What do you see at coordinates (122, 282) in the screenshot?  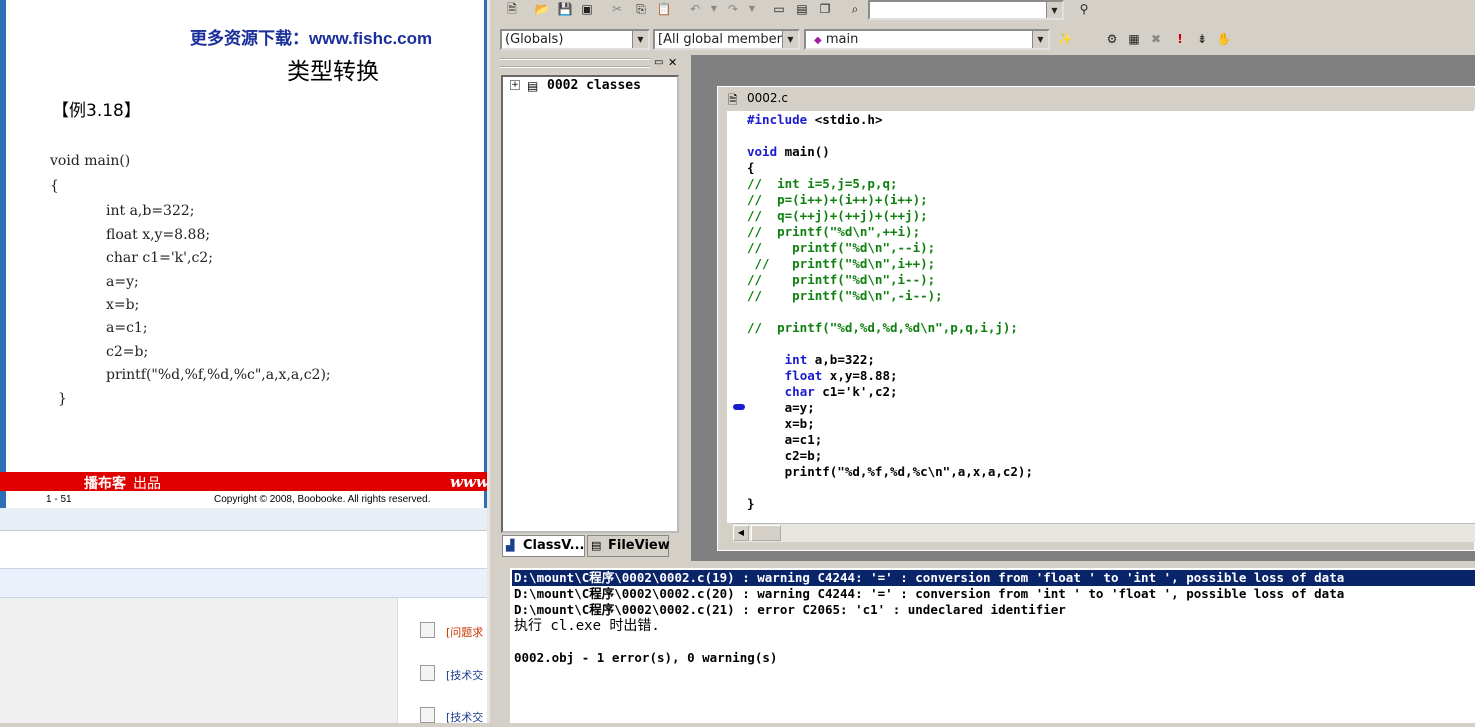 I see `slide-code-line: a=y;` at bounding box center [122, 282].